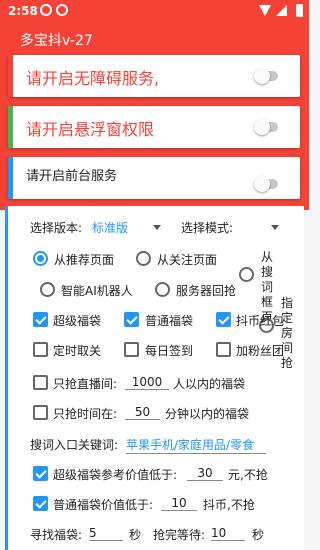  I want to click on live-only-prefix: 只抢直播间:, so click(85, 384).